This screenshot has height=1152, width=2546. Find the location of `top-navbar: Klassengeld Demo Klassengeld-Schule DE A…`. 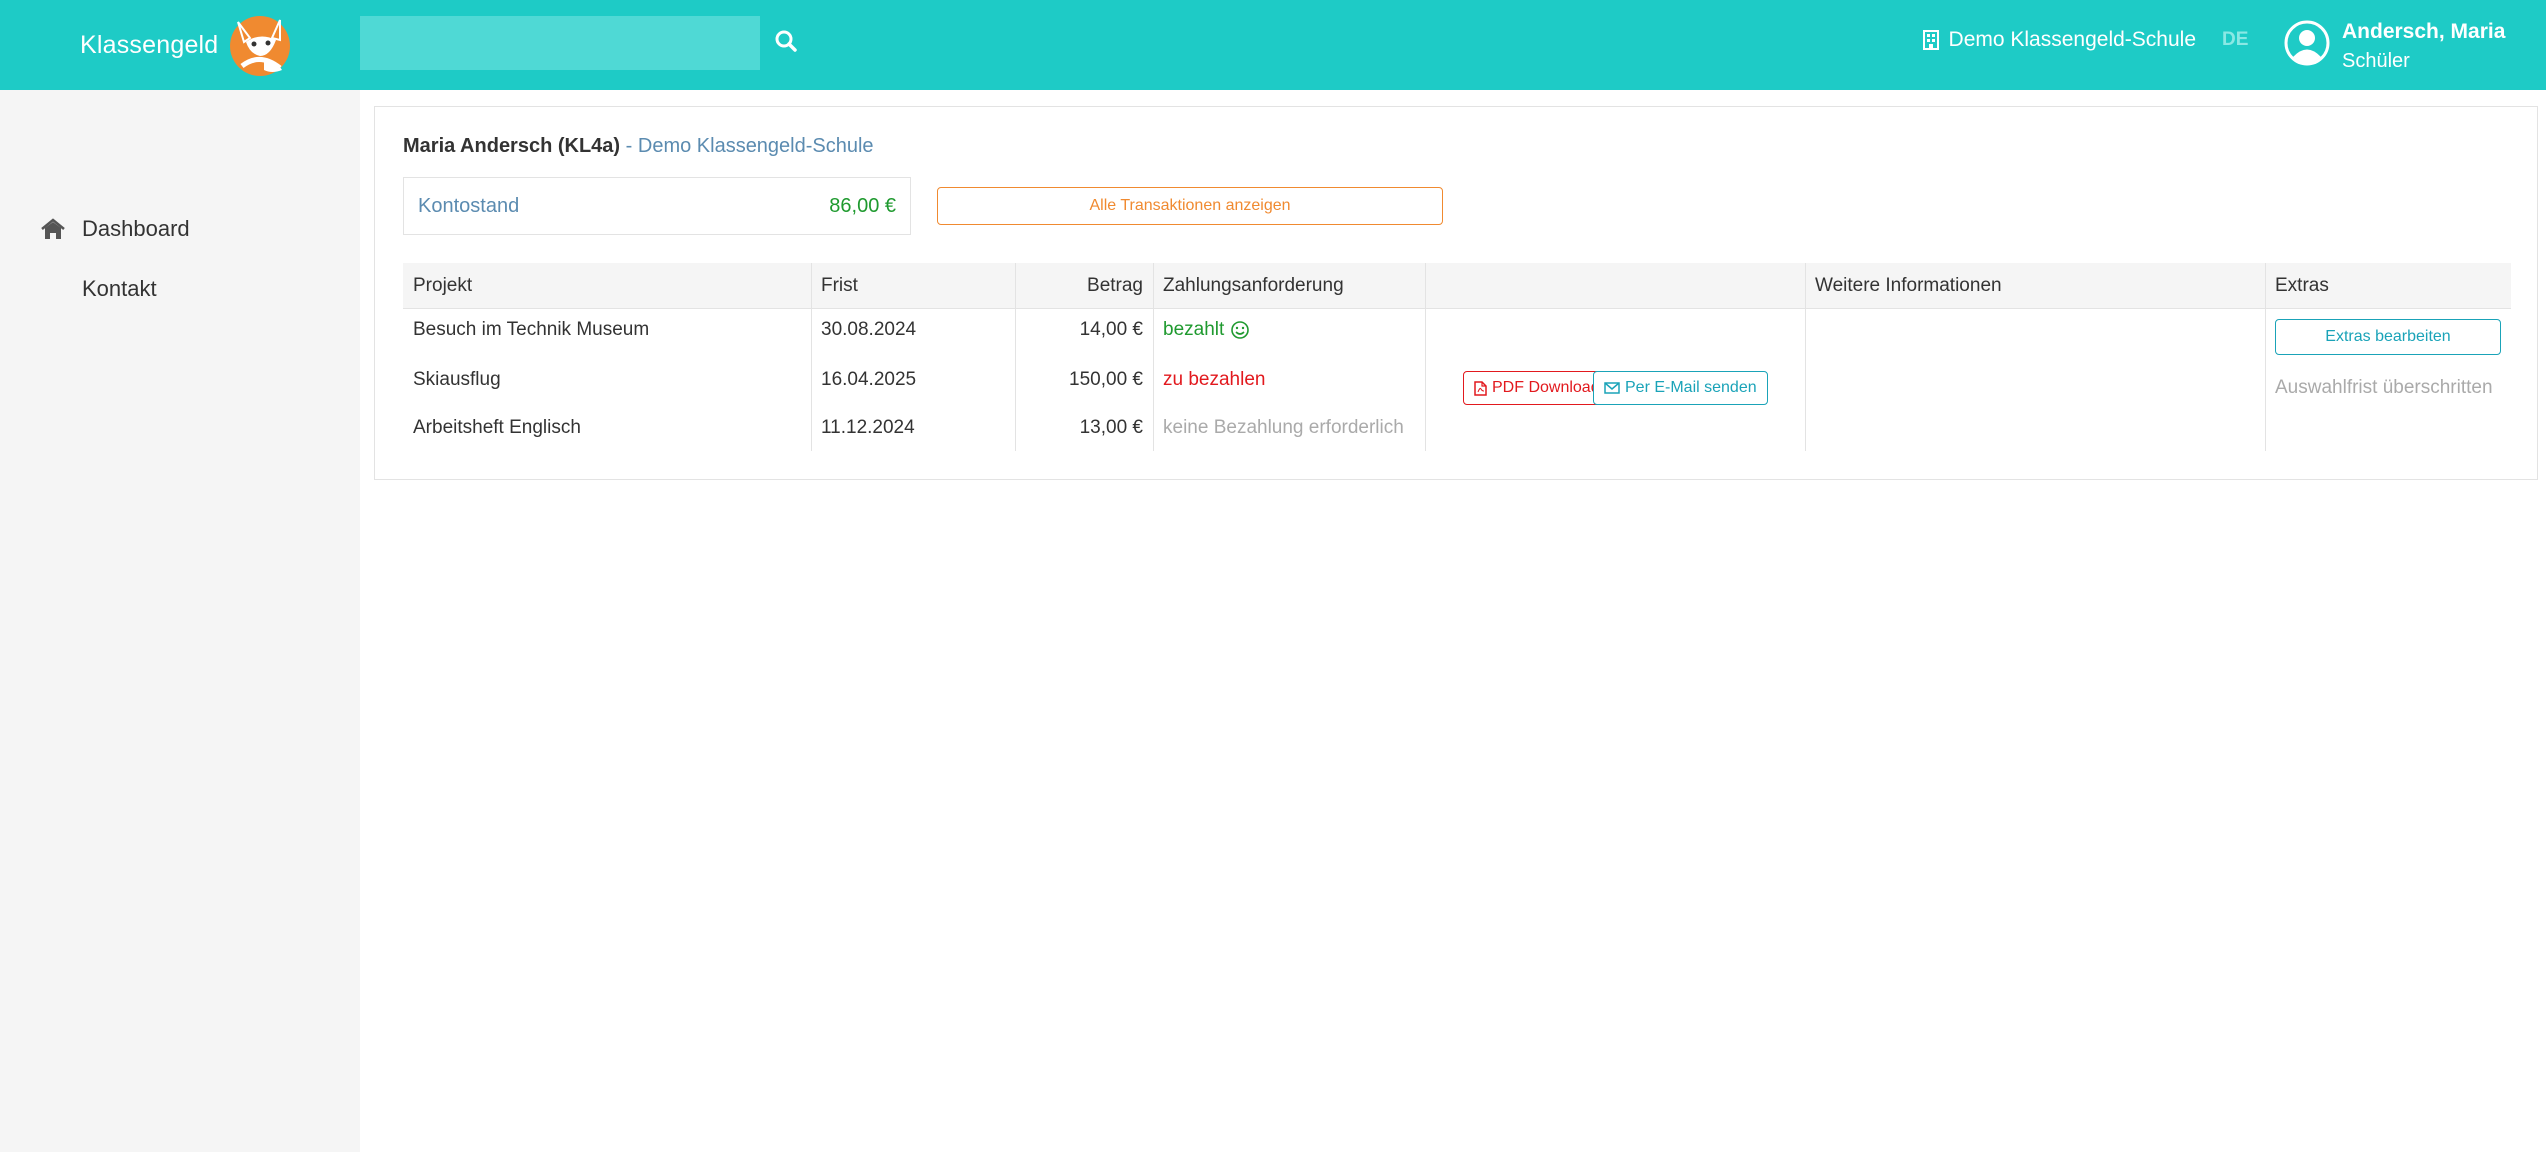

top-navbar: Klassengeld Demo Klassengeld-Schule DE A… is located at coordinates (1273, 45).